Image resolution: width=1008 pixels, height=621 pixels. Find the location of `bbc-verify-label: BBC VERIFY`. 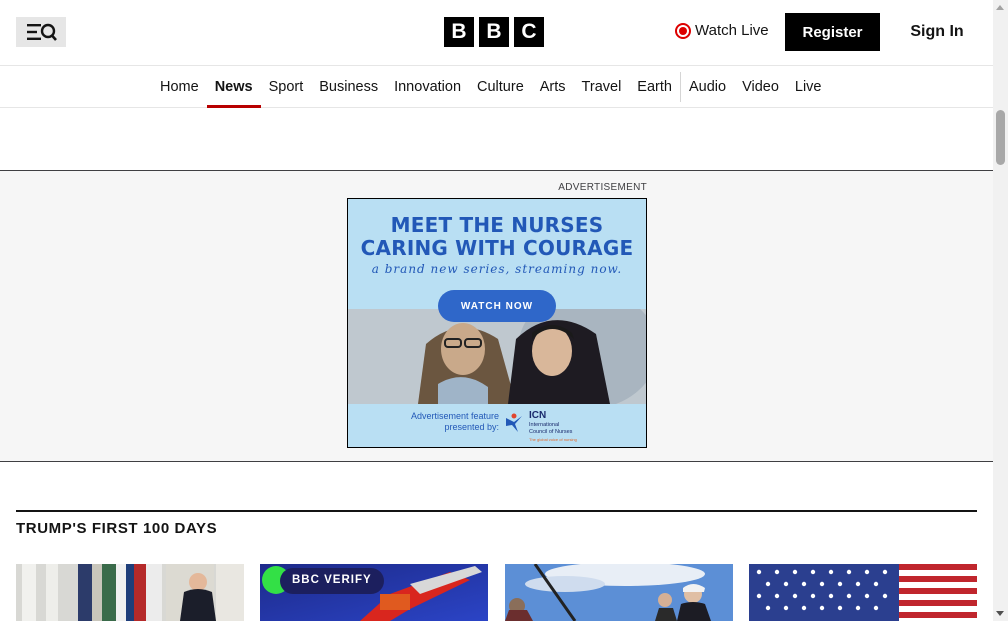

bbc-verify-label: BBC VERIFY is located at coordinates (332, 580).